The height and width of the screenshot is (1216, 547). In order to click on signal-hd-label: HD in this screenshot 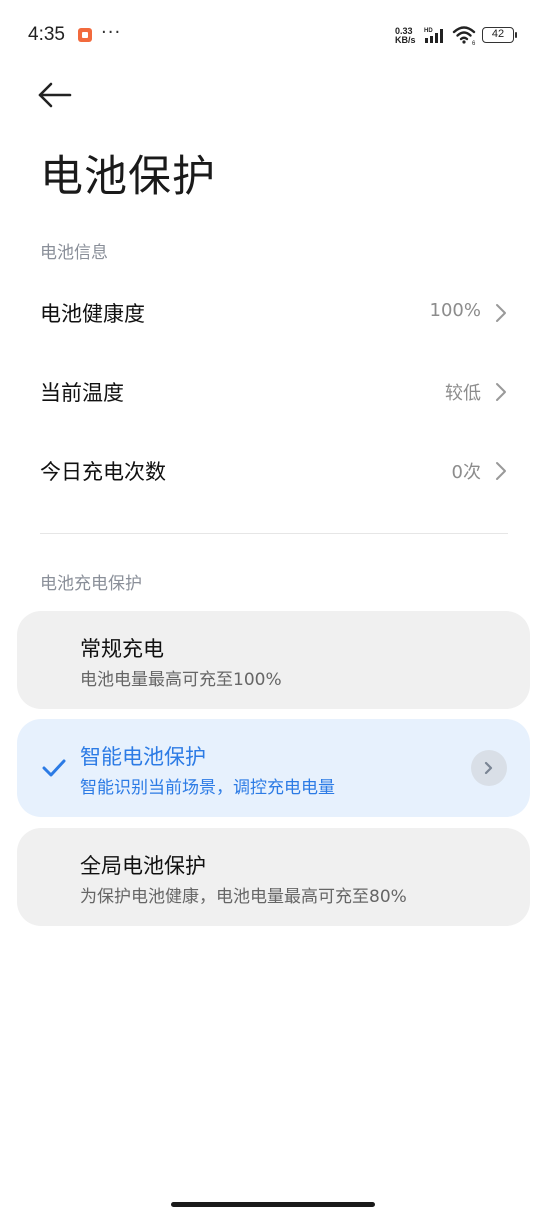, I will do `click(428, 31)`.